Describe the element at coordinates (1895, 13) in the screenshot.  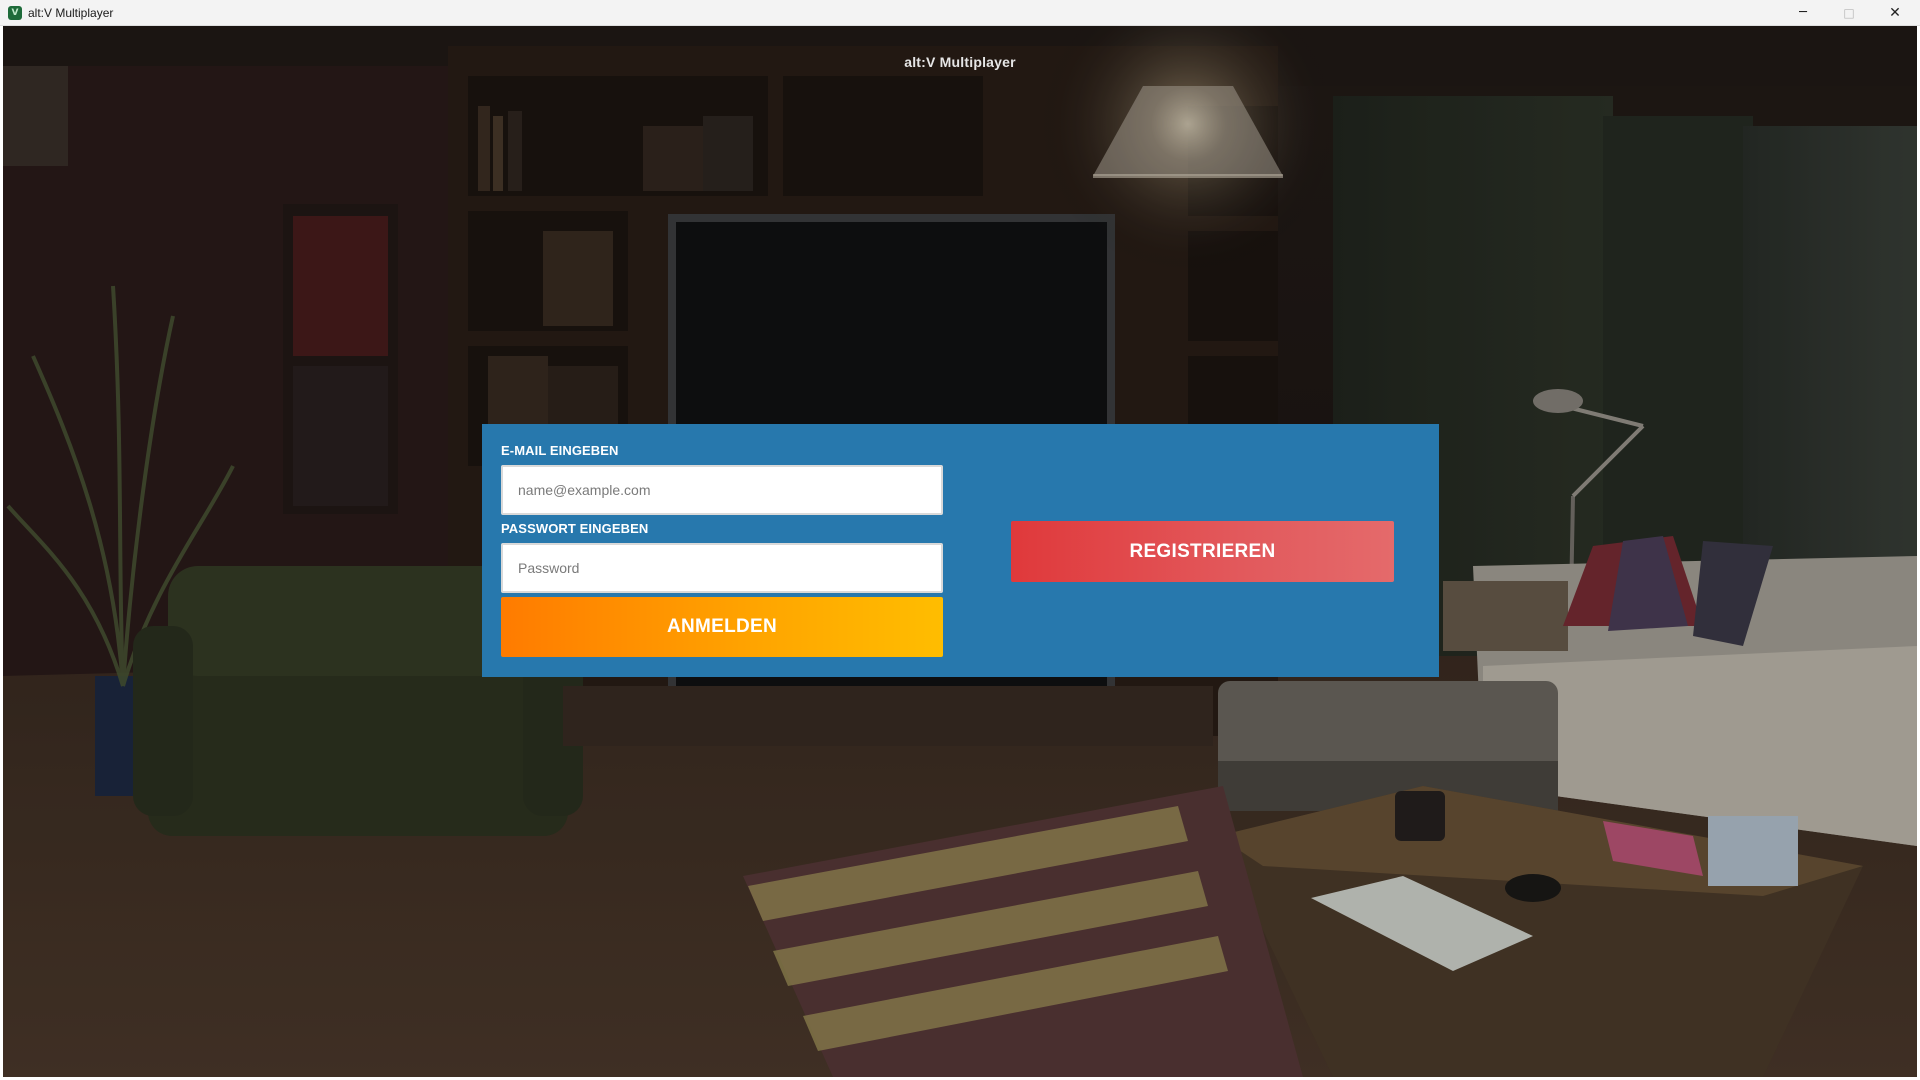
I see `close-button: ✕` at that location.